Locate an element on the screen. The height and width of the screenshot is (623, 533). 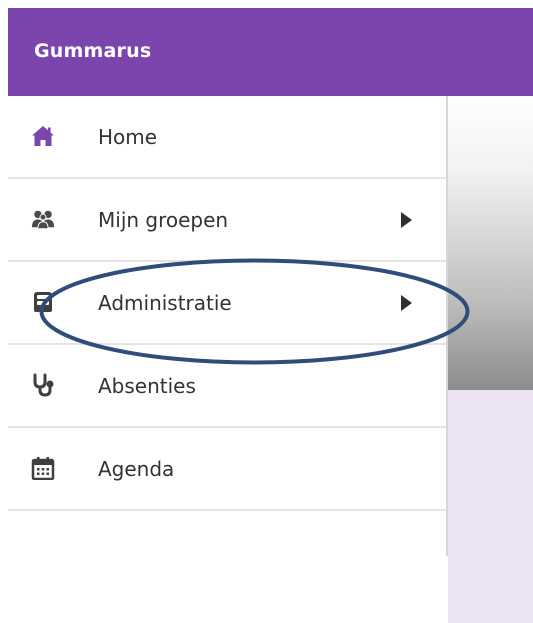
sidebar-item-label: Home is located at coordinates (128, 136).